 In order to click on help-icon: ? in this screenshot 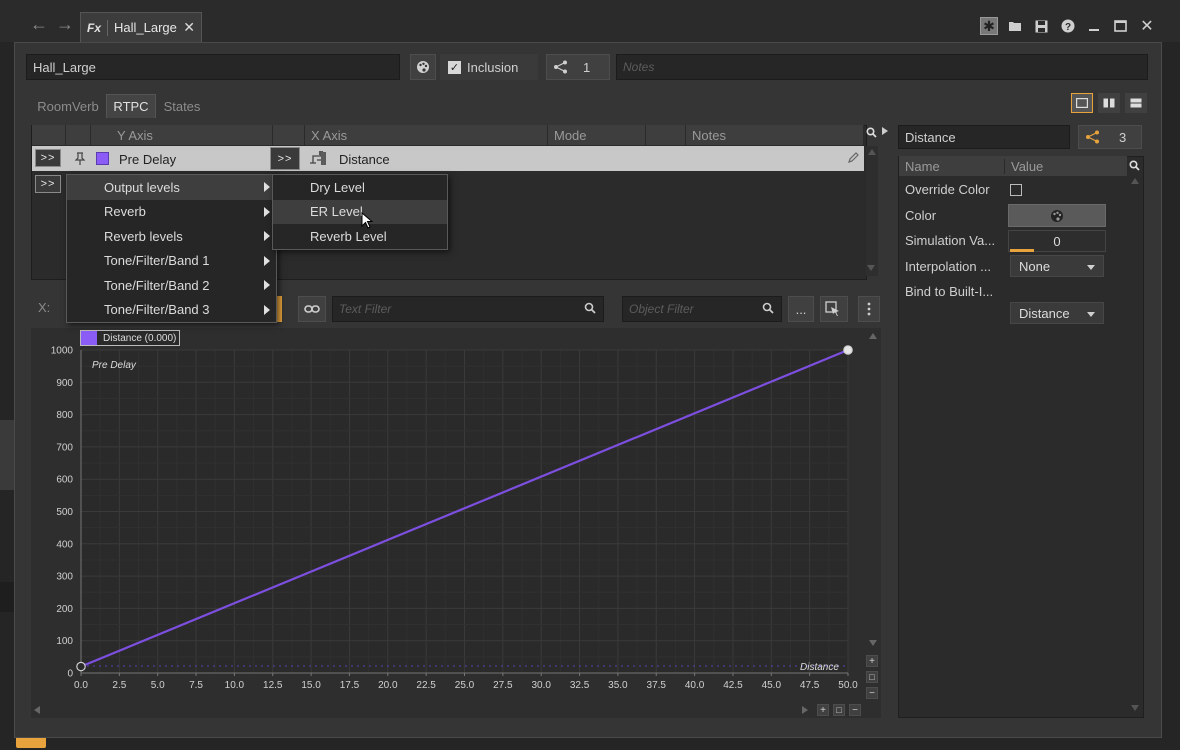, I will do `click(1068, 26)`.